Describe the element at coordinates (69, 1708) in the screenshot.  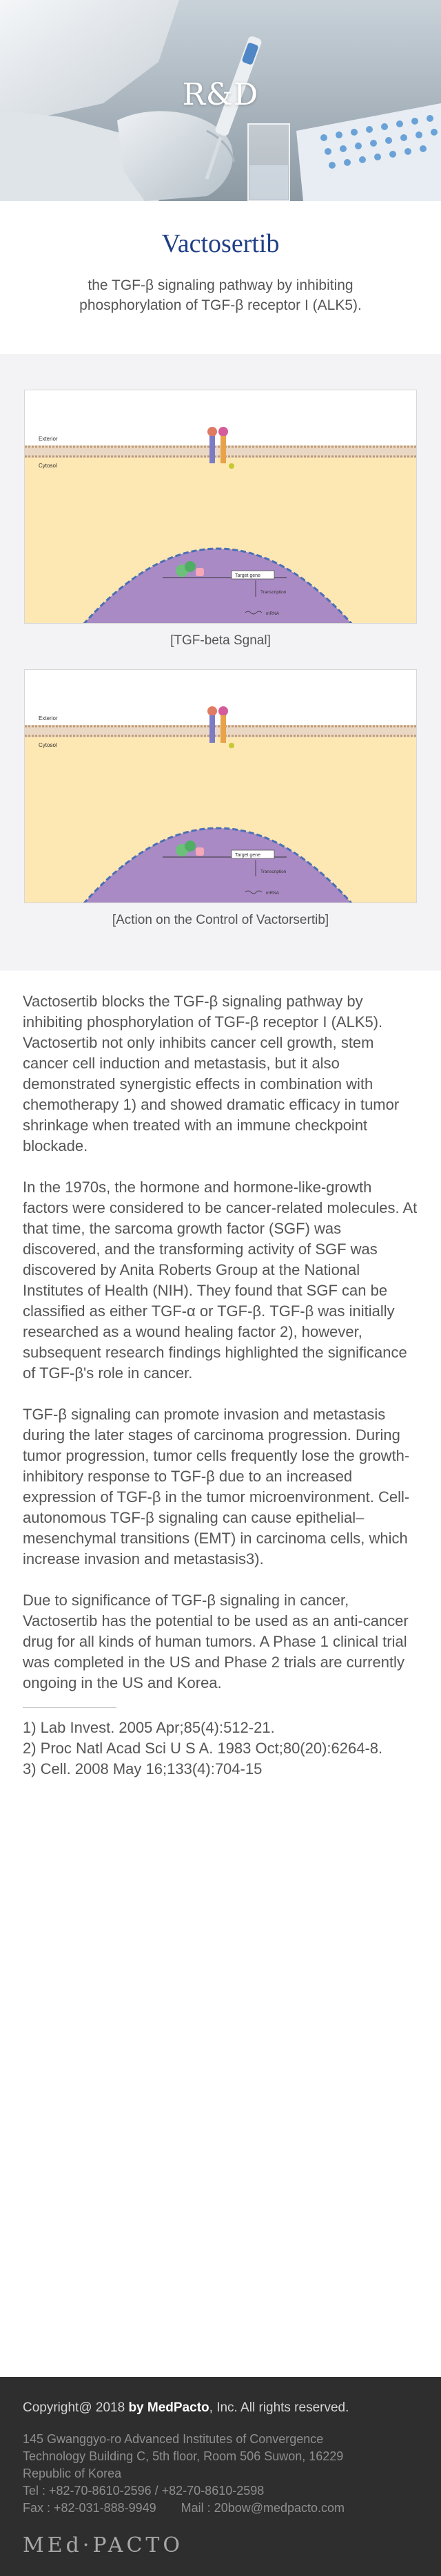
I see `references-divider` at that location.